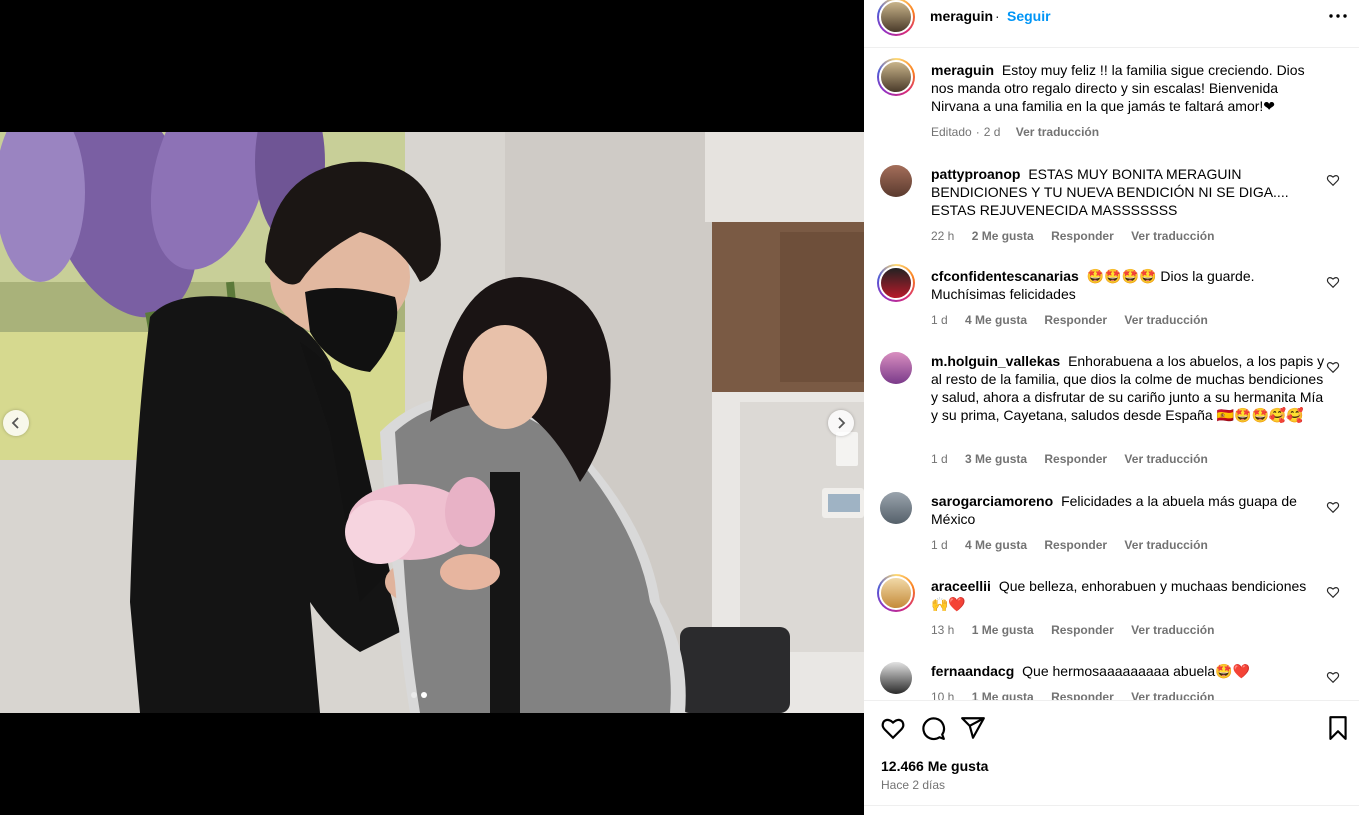 This screenshot has width=1359, height=815. I want to click on heart-icon, so click(893, 728).